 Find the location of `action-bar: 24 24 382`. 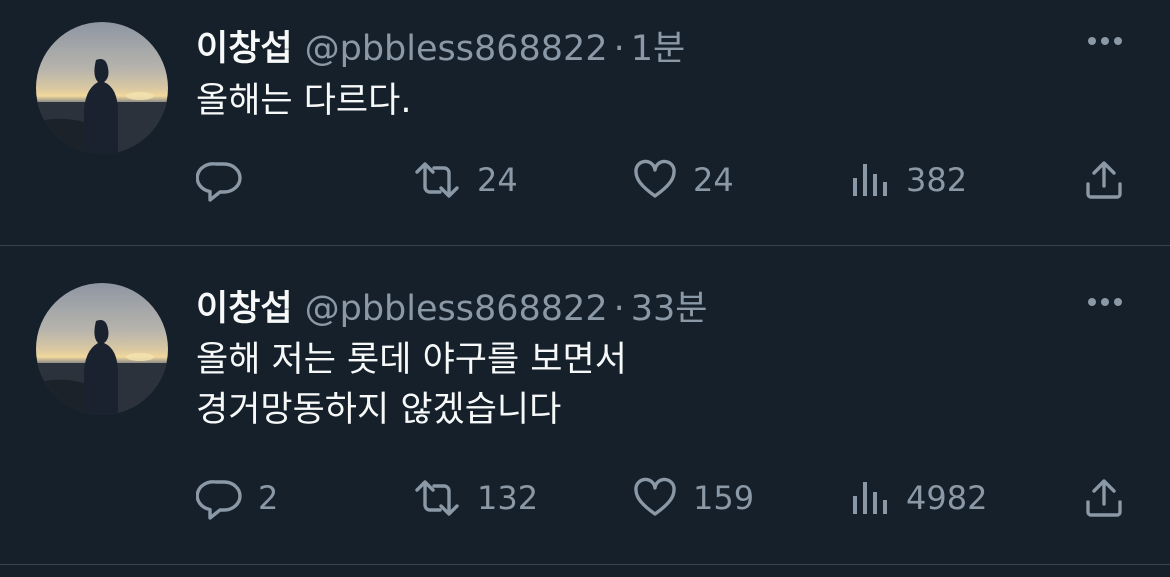

action-bar: 24 24 382 is located at coordinates (666, 180).